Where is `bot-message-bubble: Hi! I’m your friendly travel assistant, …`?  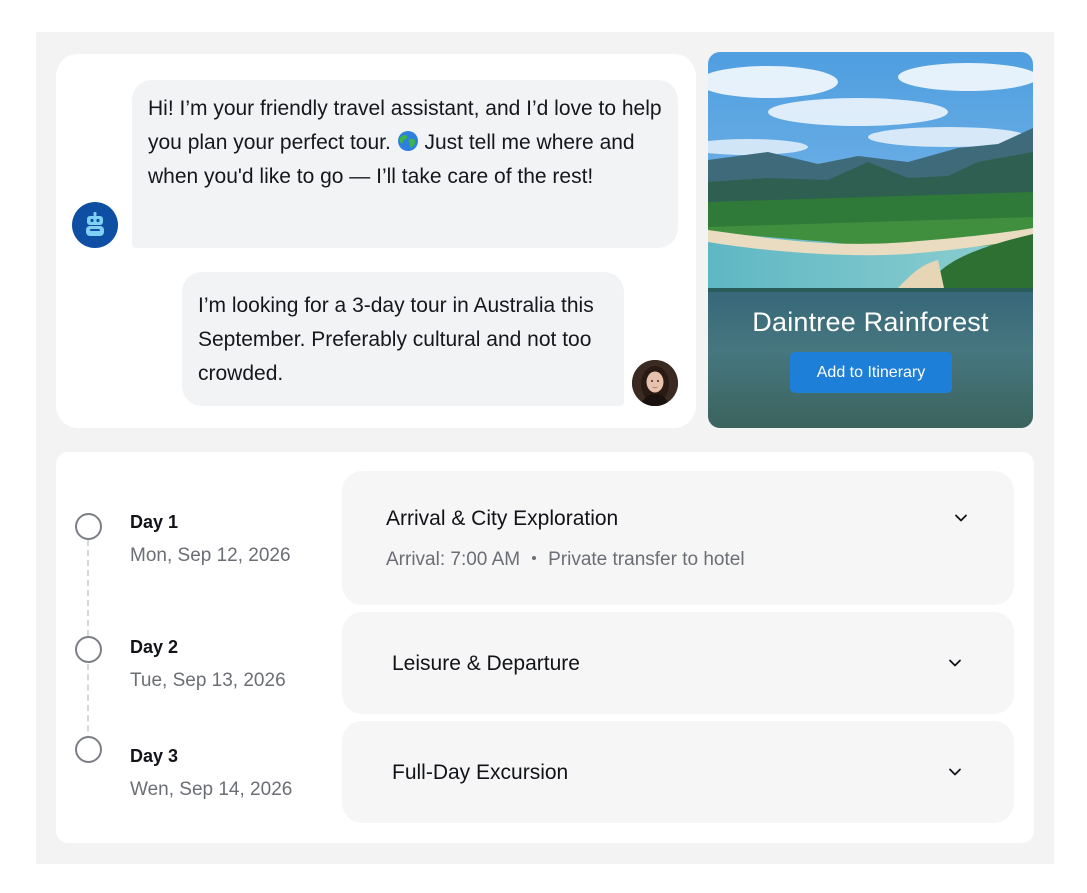
bot-message-bubble: Hi! I’m your friendly travel assistant, … is located at coordinates (405, 164).